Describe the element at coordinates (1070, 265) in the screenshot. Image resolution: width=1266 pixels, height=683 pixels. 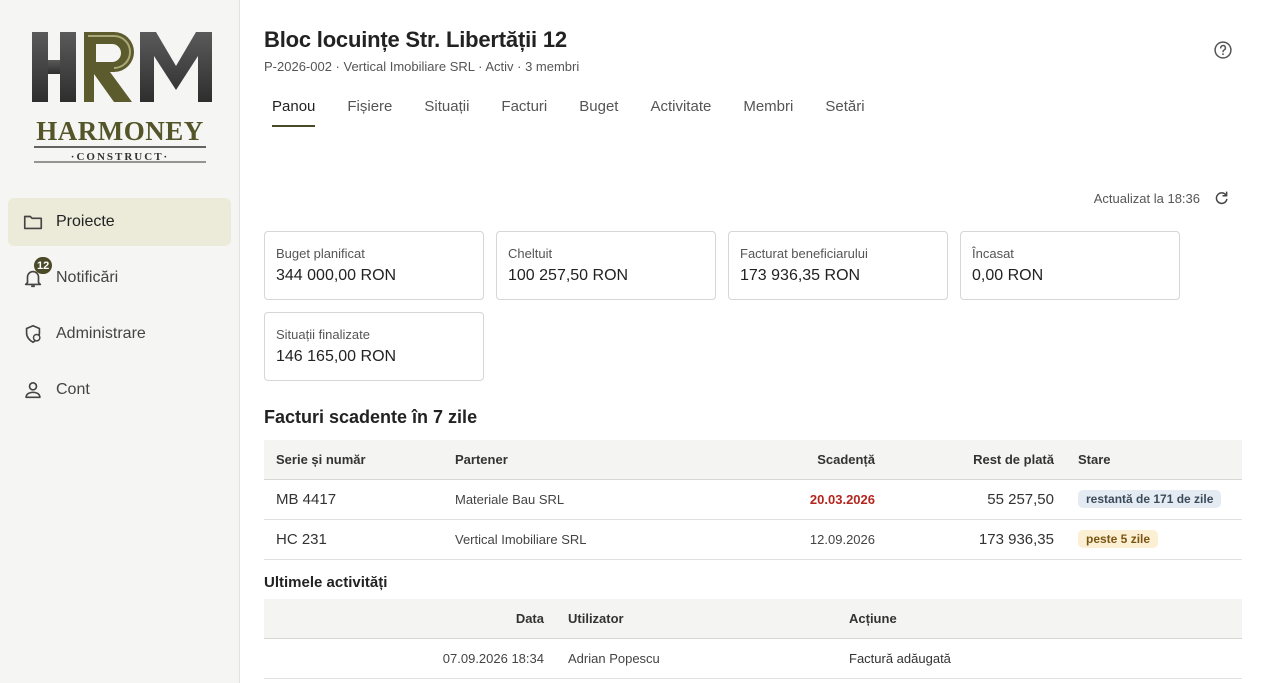
I see `kpi-card-incasat: Încasat 0,00 RON` at that location.